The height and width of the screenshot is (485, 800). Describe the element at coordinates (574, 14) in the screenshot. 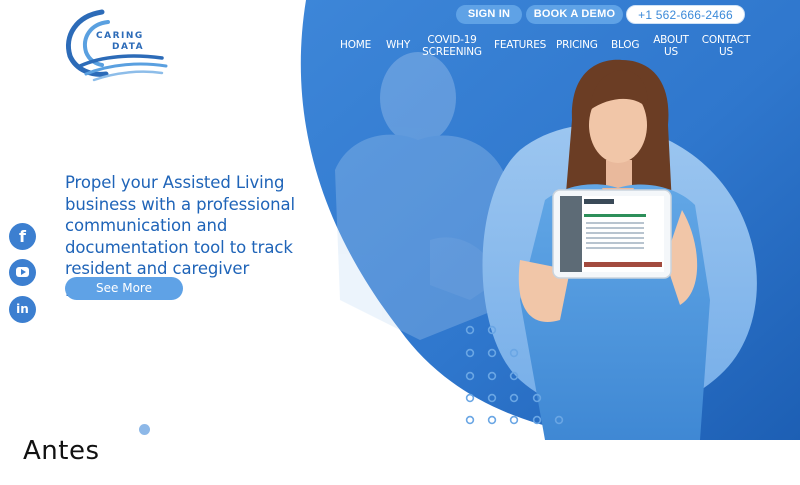

I see `book-demo-button: BOOK A DEMO` at that location.